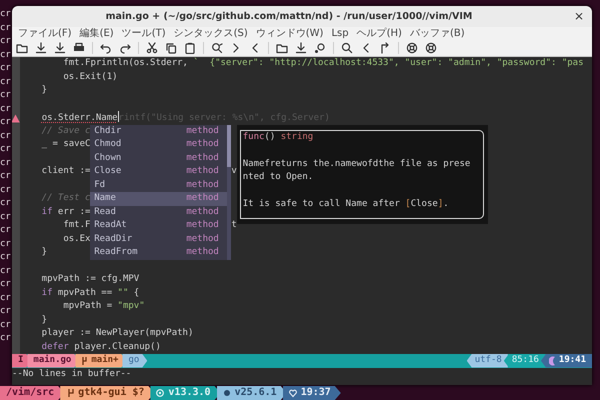  Describe the element at coordinates (65, 198) in the screenshot. I see `code-line: // Test c` at that location.